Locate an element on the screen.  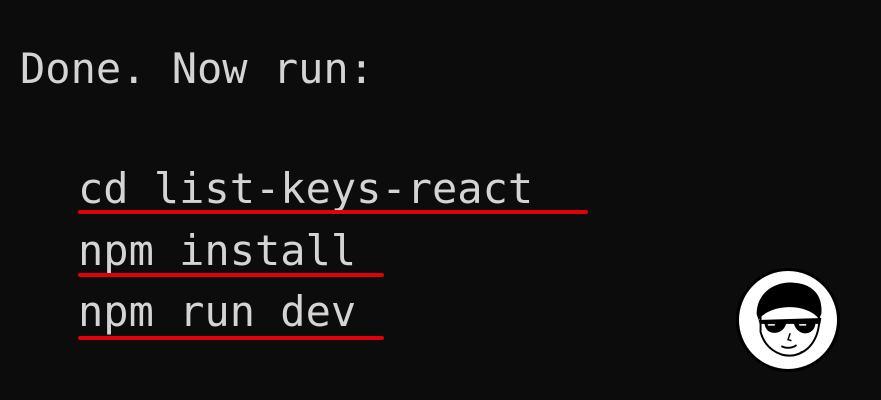
command-cd-underline is located at coordinates (333, 212).